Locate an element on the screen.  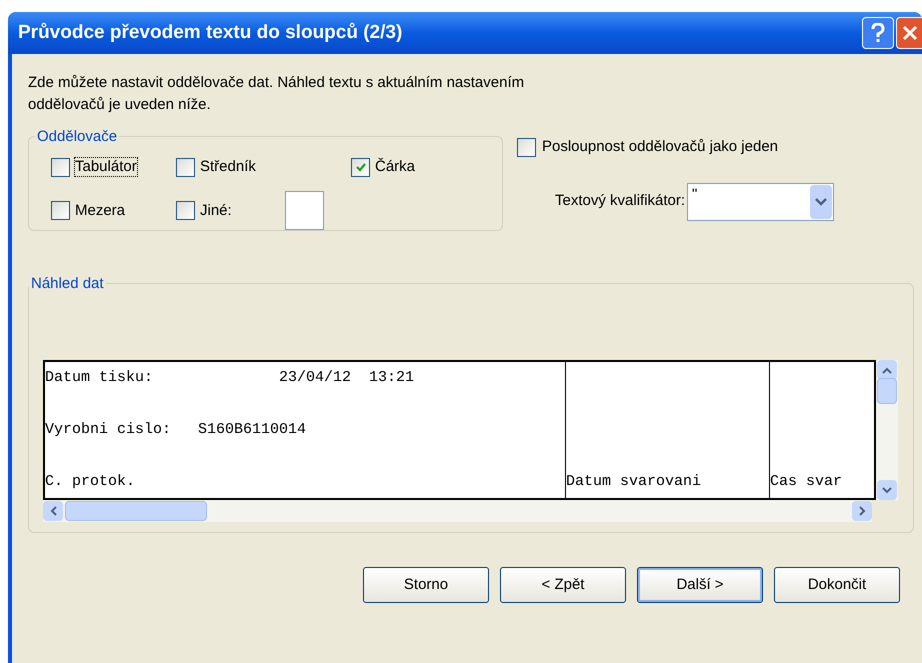
preview-cell: Datum svarovani is located at coordinates (634, 481).